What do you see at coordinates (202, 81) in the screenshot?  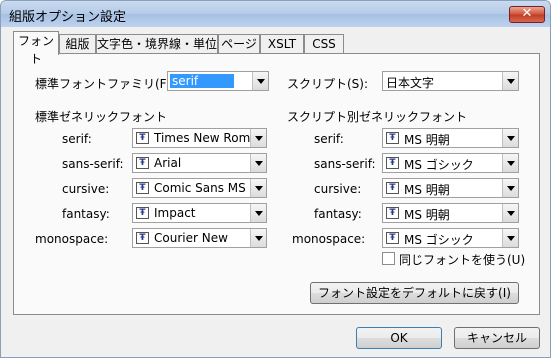 I see `standard-family-value: serif` at bounding box center [202, 81].